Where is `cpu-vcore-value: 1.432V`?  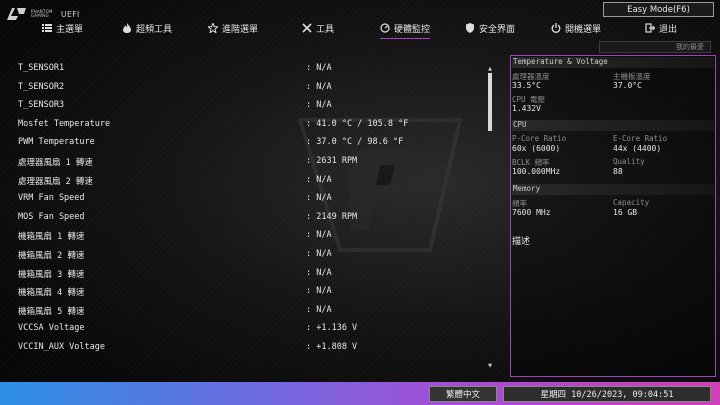 cpu-vcore-value: 1.432V is located at coordinates (526, 108).